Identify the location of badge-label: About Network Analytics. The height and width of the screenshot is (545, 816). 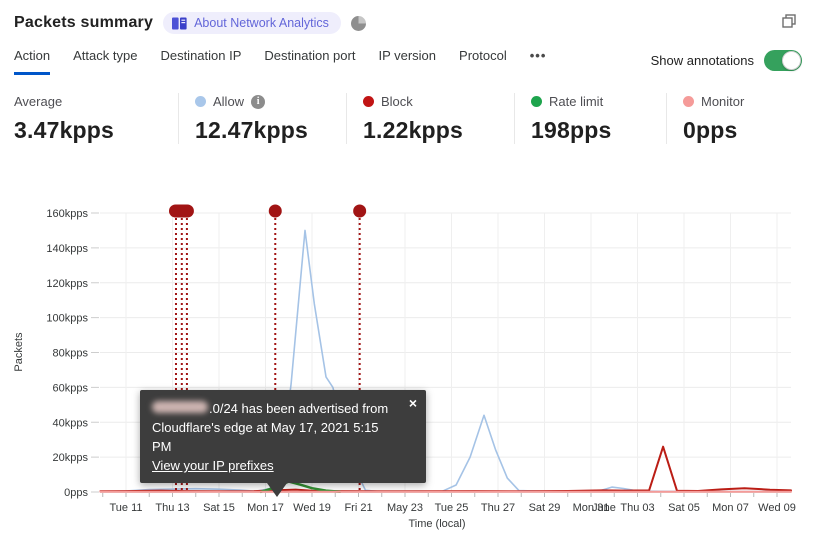
(261, 23).